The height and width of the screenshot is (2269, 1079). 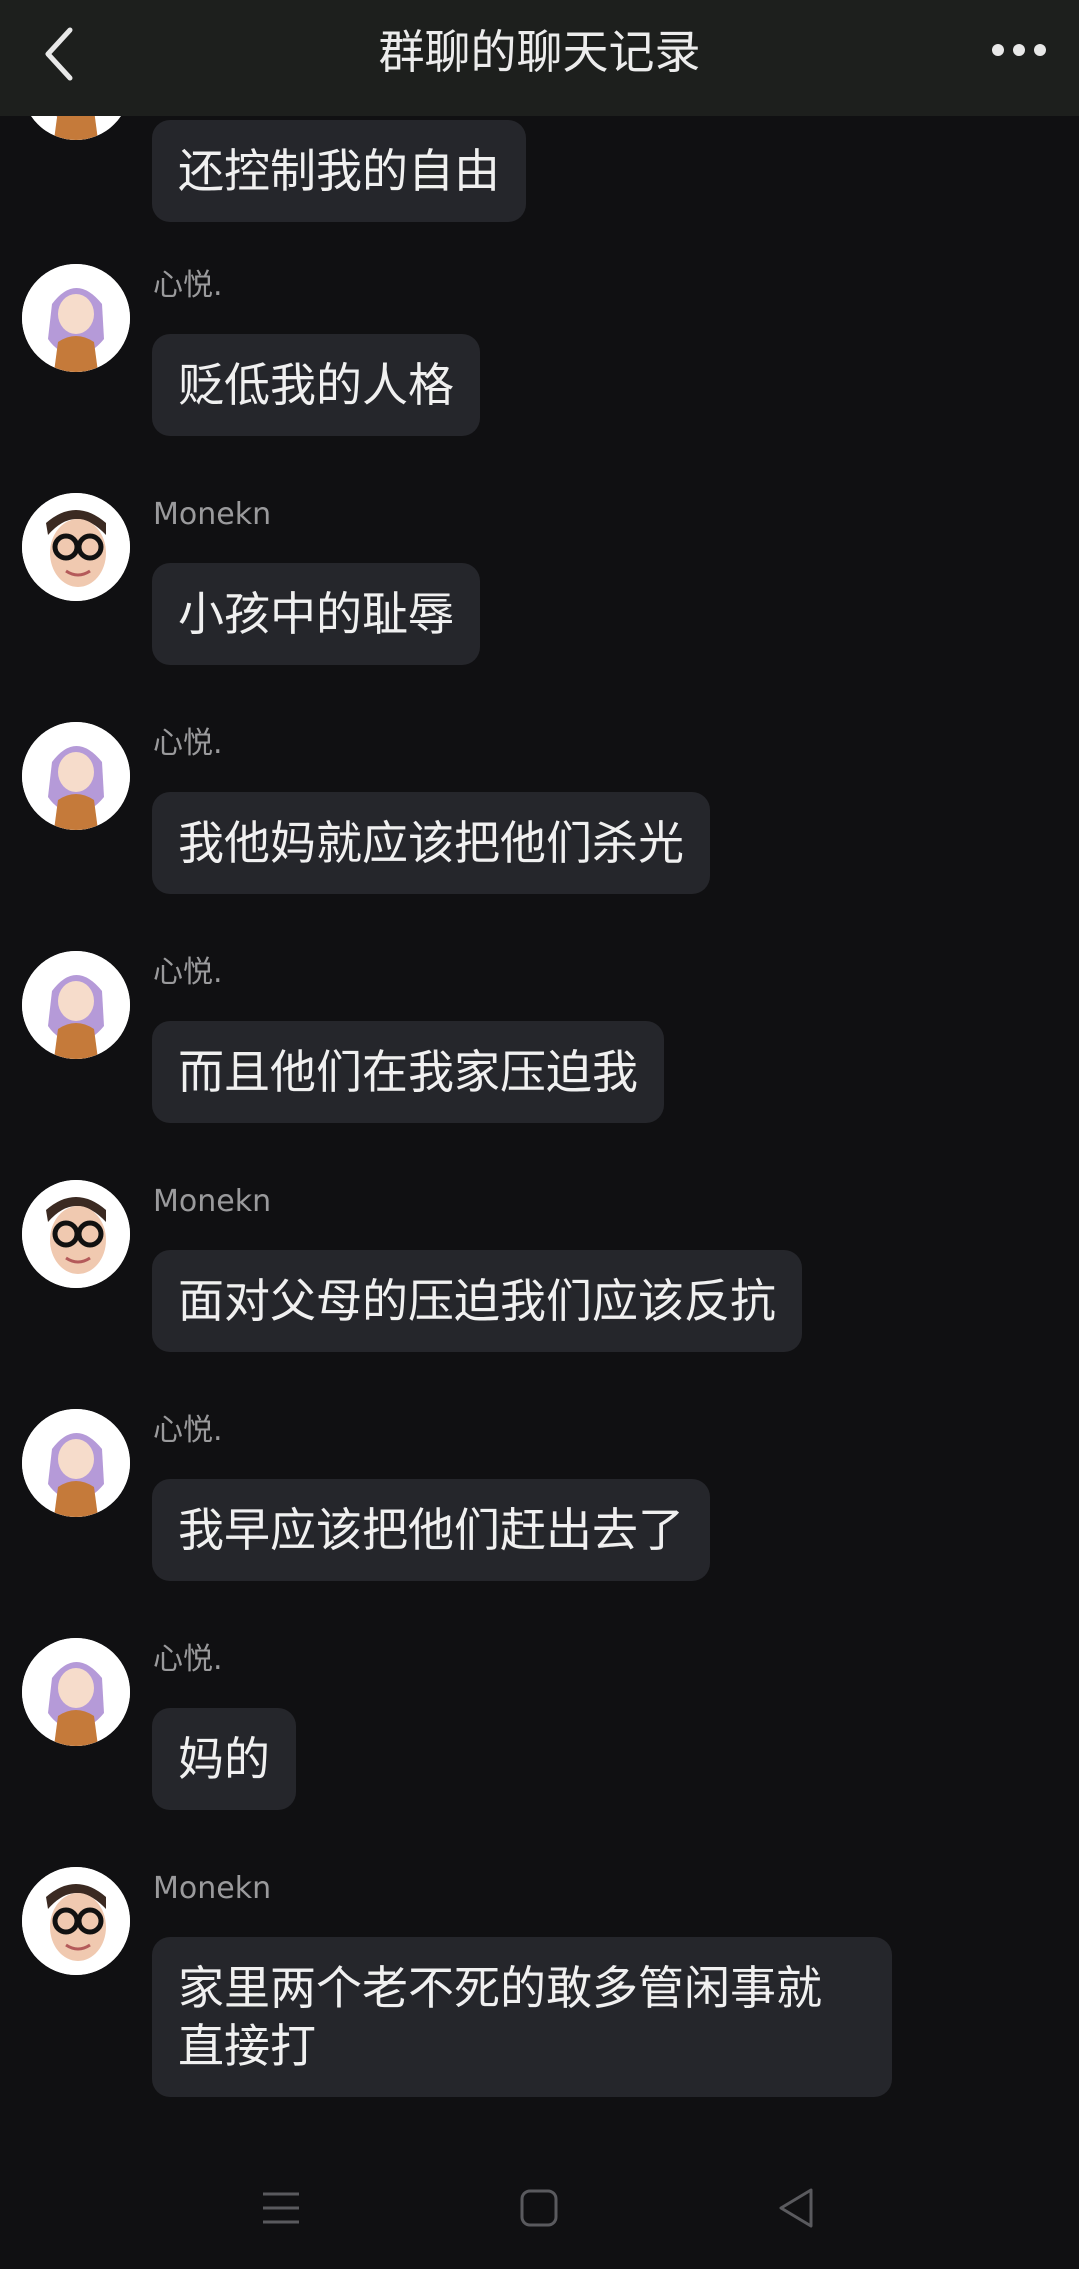 I want to click on system-nav-bar, so click(x=539, y=2209).